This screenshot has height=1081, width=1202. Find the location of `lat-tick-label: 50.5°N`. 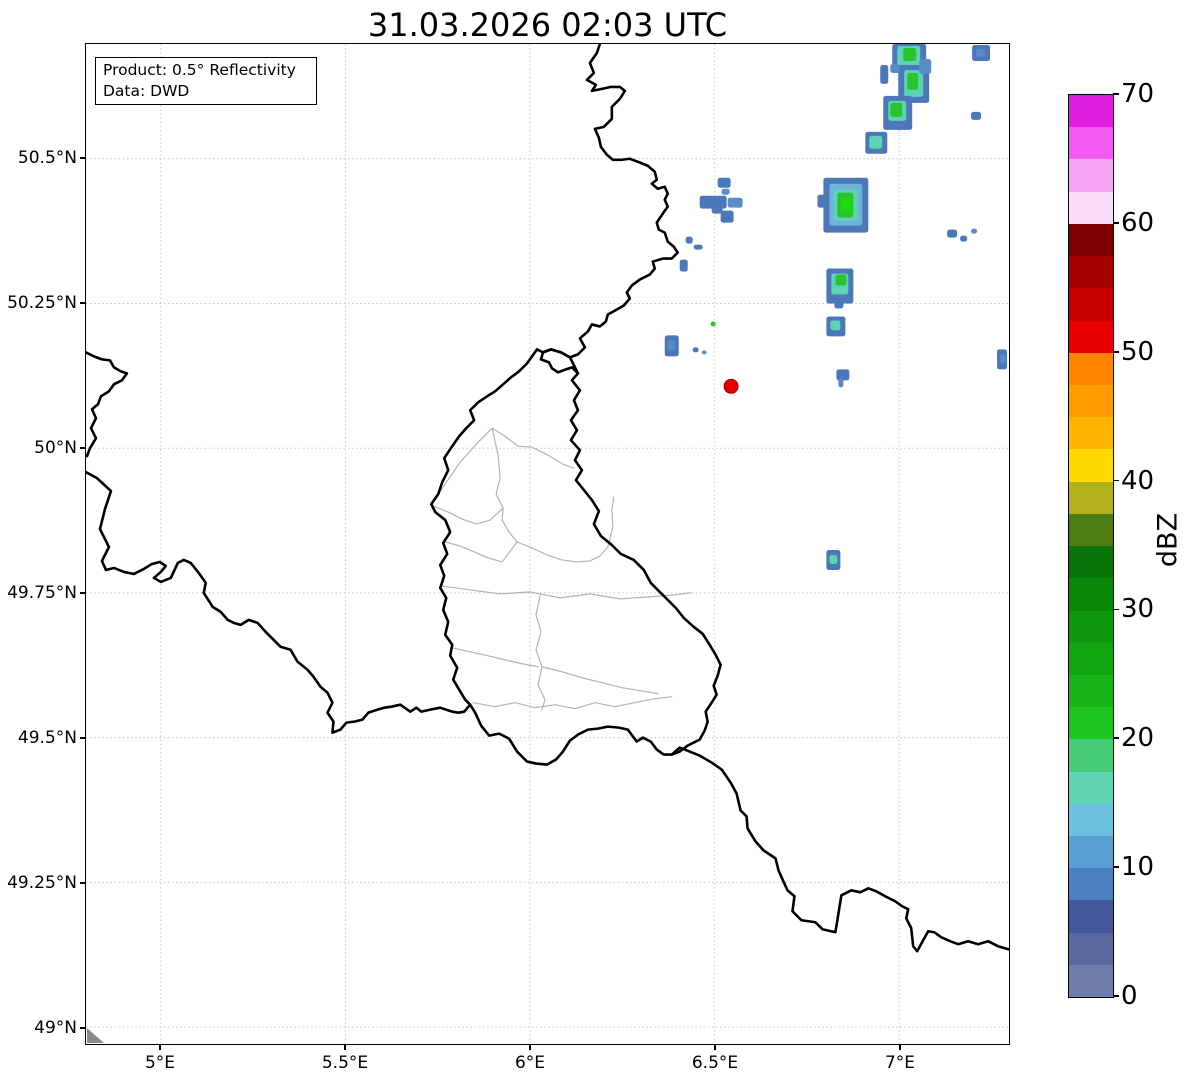

lat-tick-label: 50.5°N is located at coordinates (47, 158).